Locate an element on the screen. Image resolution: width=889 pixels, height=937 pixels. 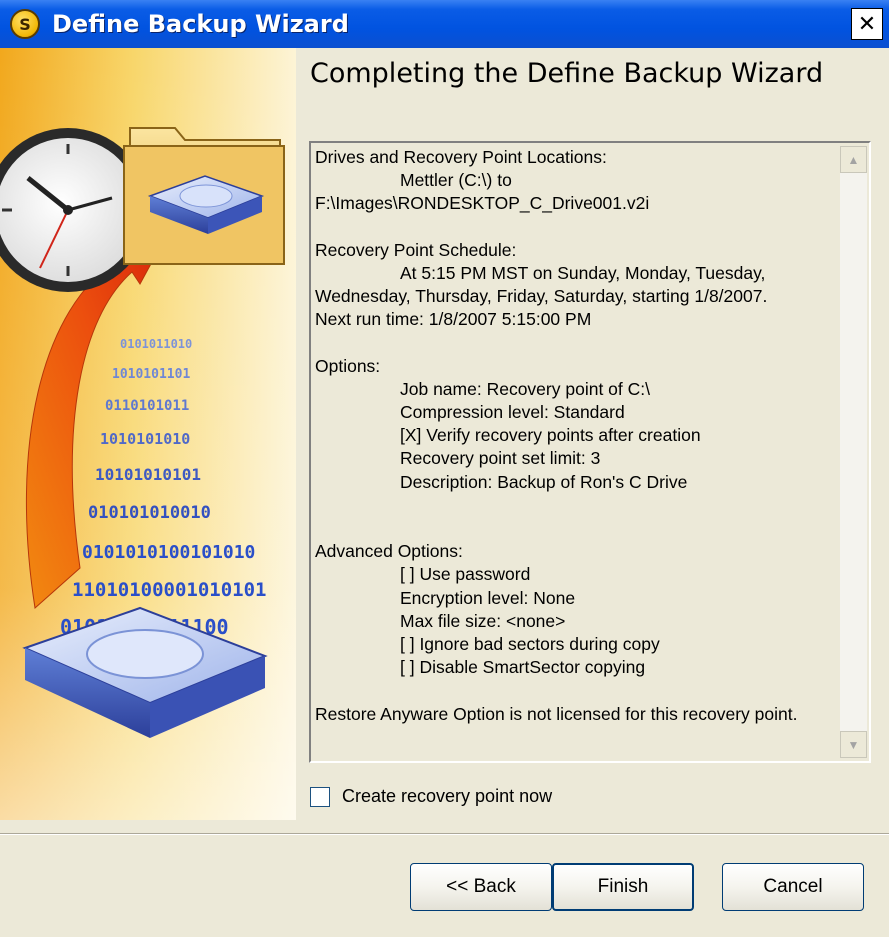
summary-line: Description: Backup of Ron's C Drive is located at coordinates (544, 481).